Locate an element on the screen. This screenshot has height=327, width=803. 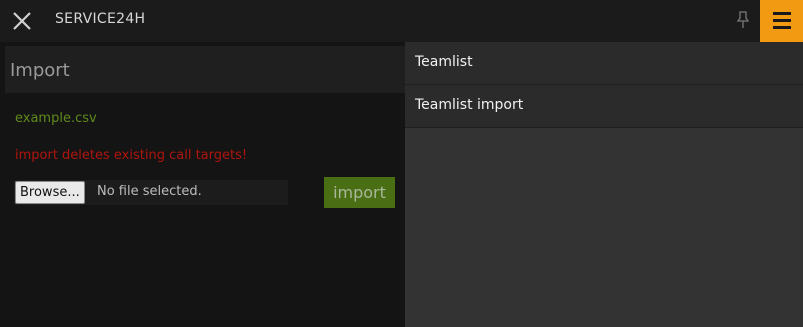
menu-item-label: Teamlist import is located at coordinates (469, 105).